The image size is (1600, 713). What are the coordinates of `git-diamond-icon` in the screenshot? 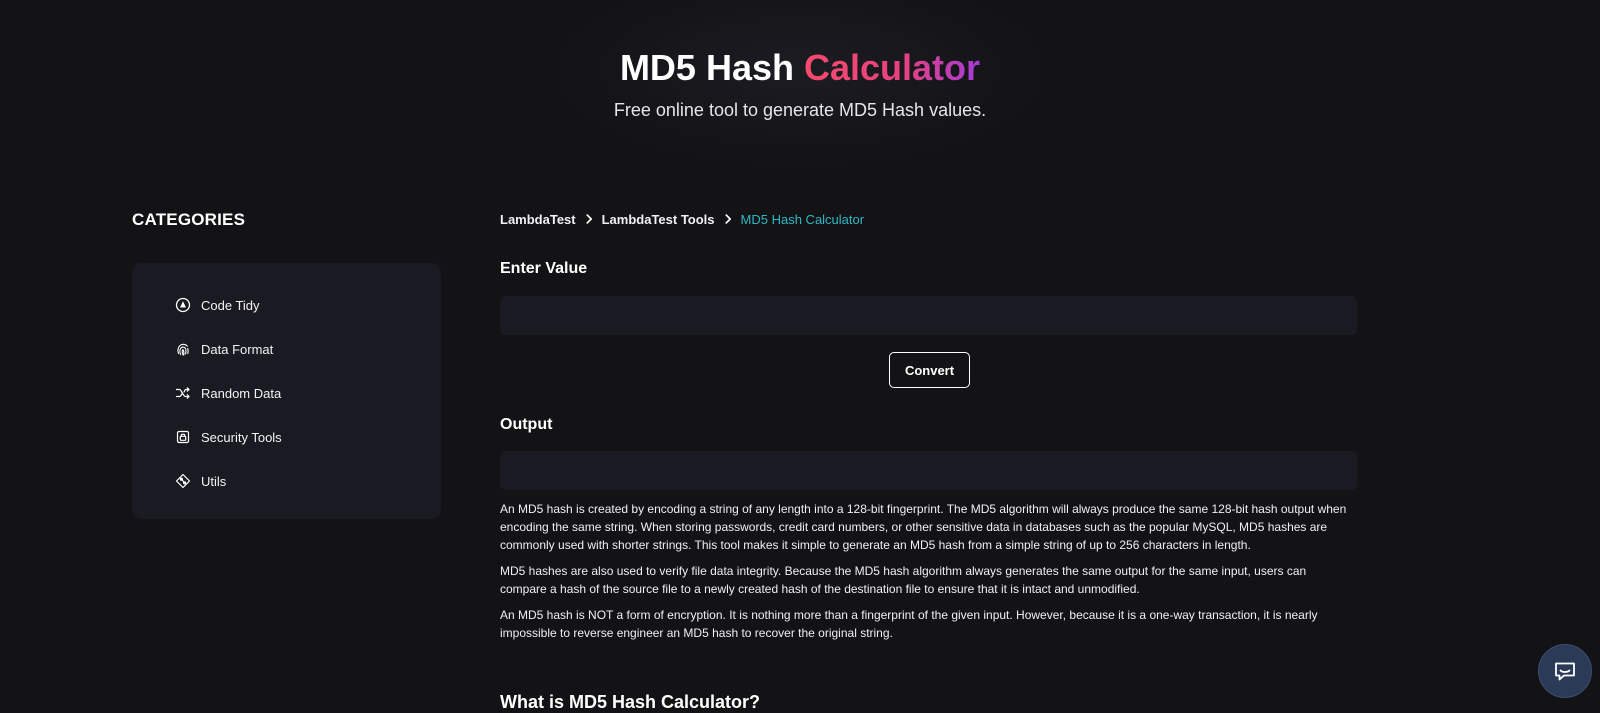 It's located at (183, 481).